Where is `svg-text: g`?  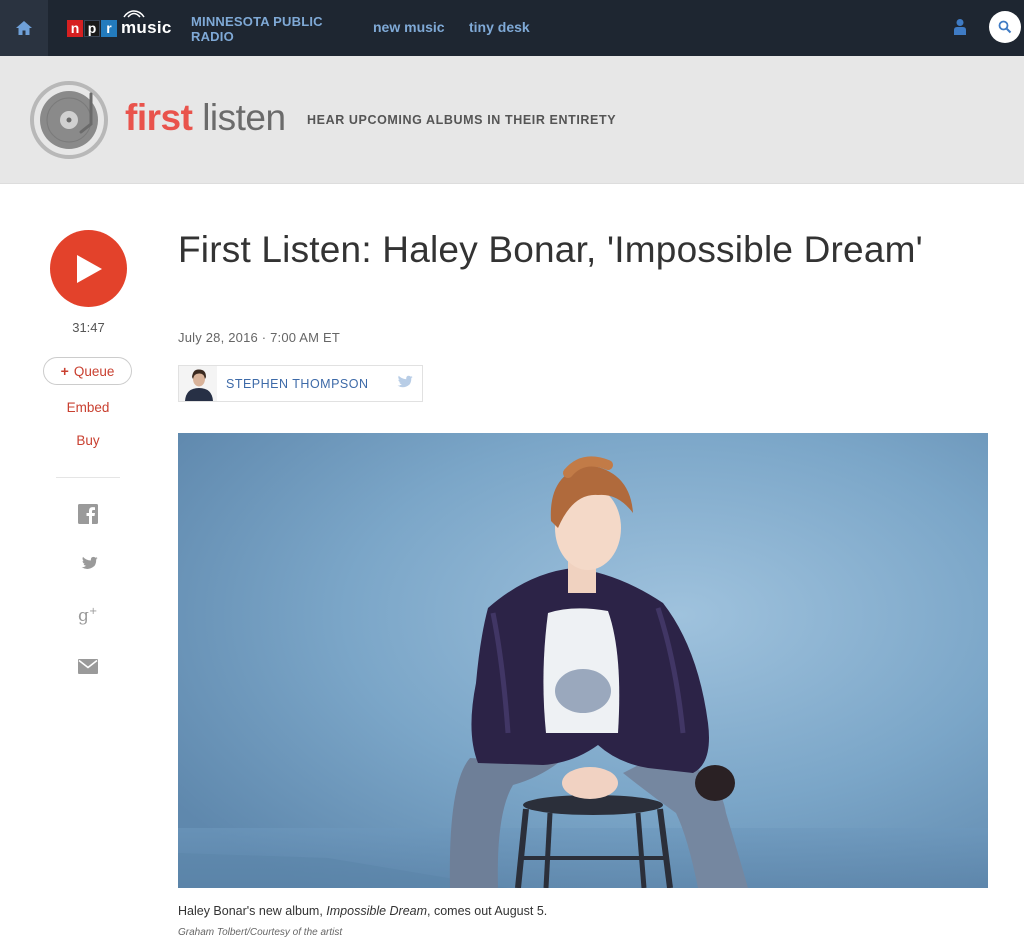 svg-text: g is located at coordinates (83, 615).